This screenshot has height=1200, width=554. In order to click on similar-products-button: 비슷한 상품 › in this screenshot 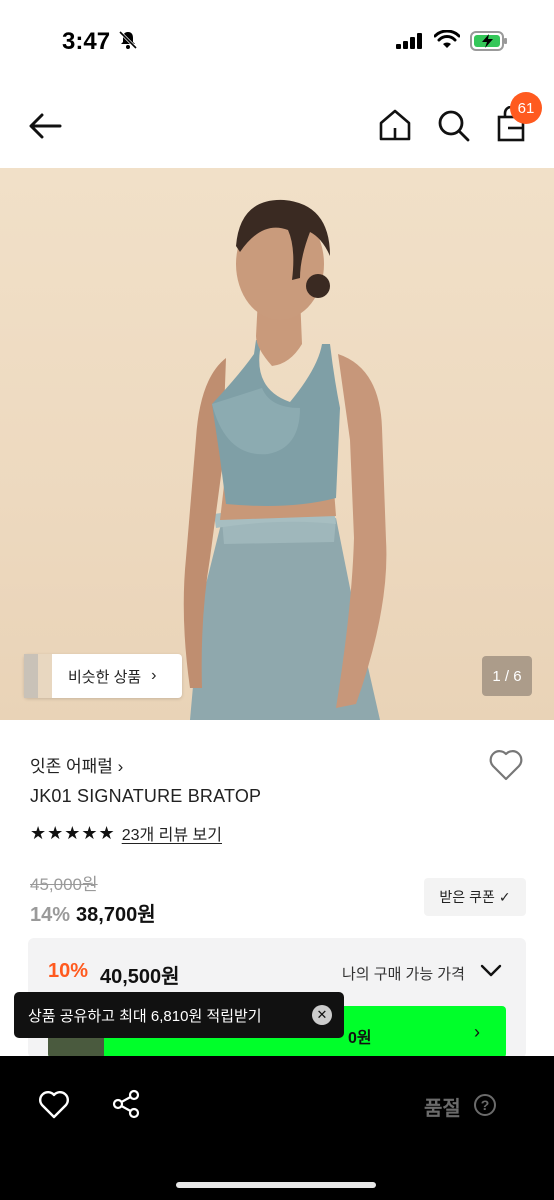, I will do `click(103, 676)`.